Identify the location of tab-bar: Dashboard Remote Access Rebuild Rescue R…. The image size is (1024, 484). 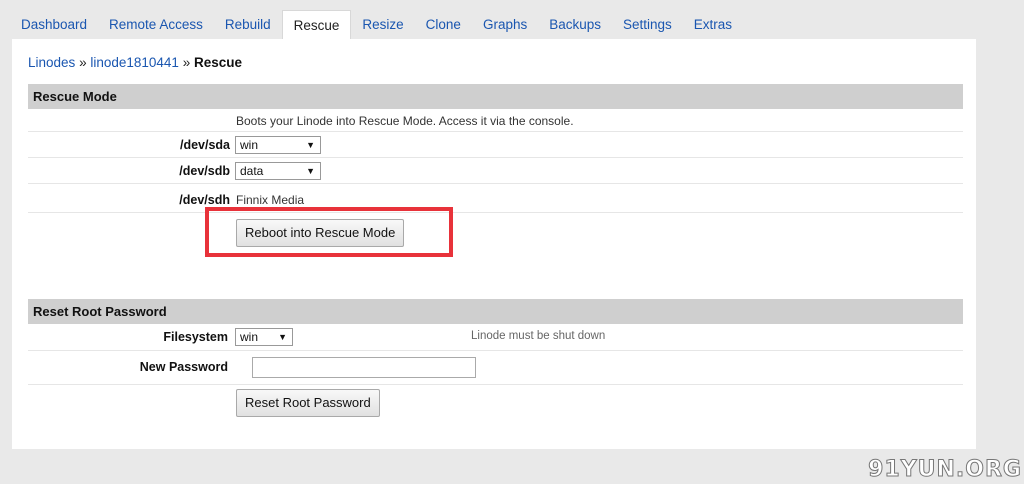
(376, 25).